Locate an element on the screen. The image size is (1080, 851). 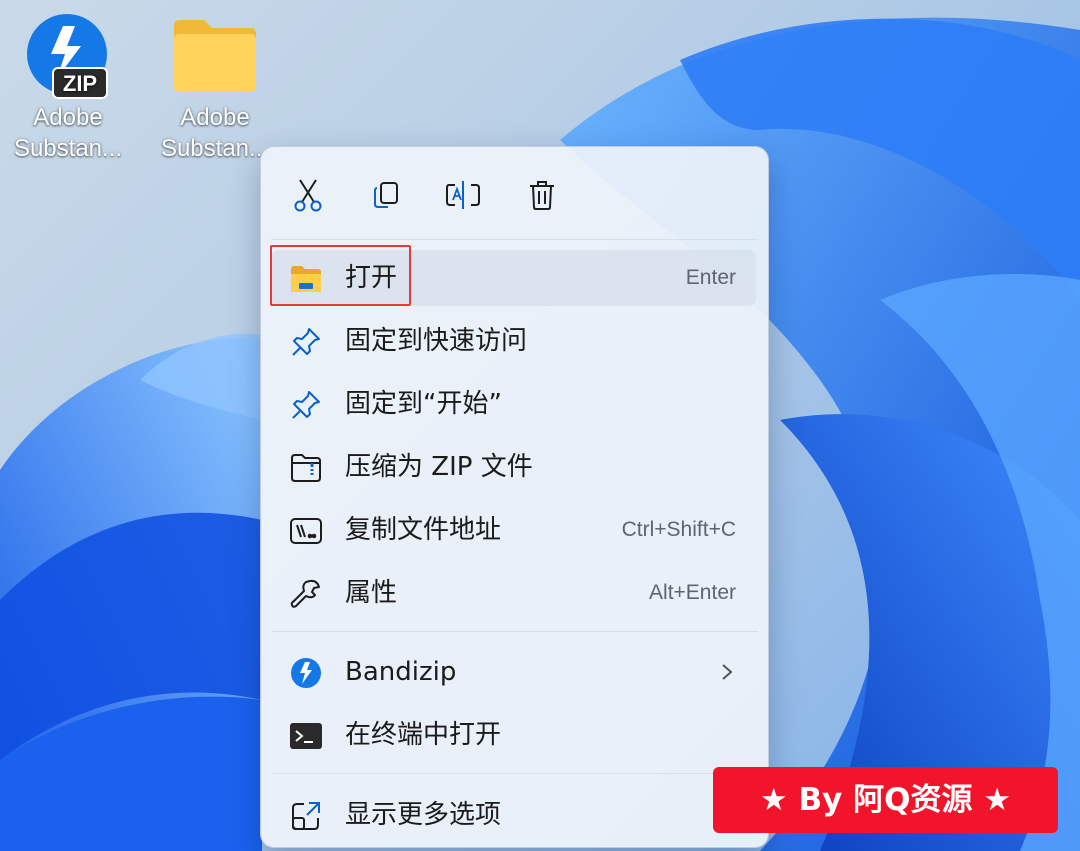
rename-icon is located at coordinates (463, 195).